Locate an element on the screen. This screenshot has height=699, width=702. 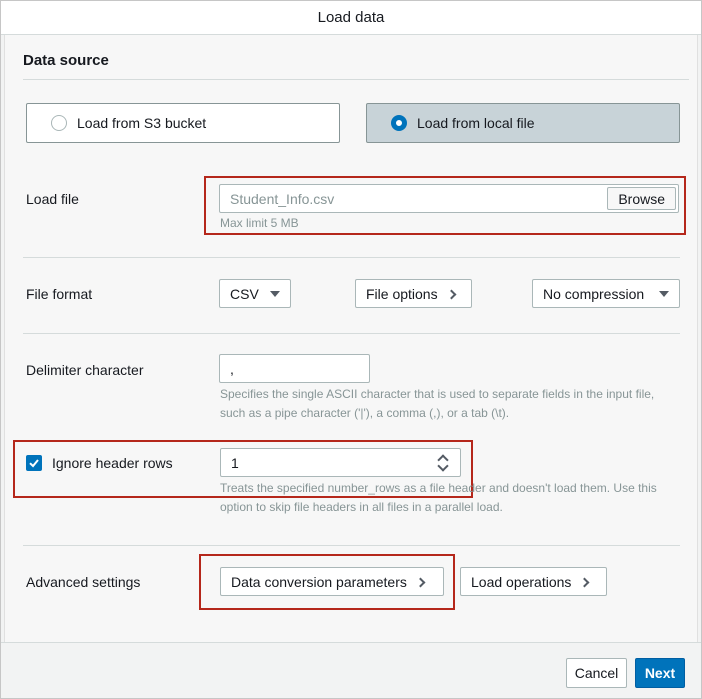
file-options-label: File options is located at coordinates (402, 293).